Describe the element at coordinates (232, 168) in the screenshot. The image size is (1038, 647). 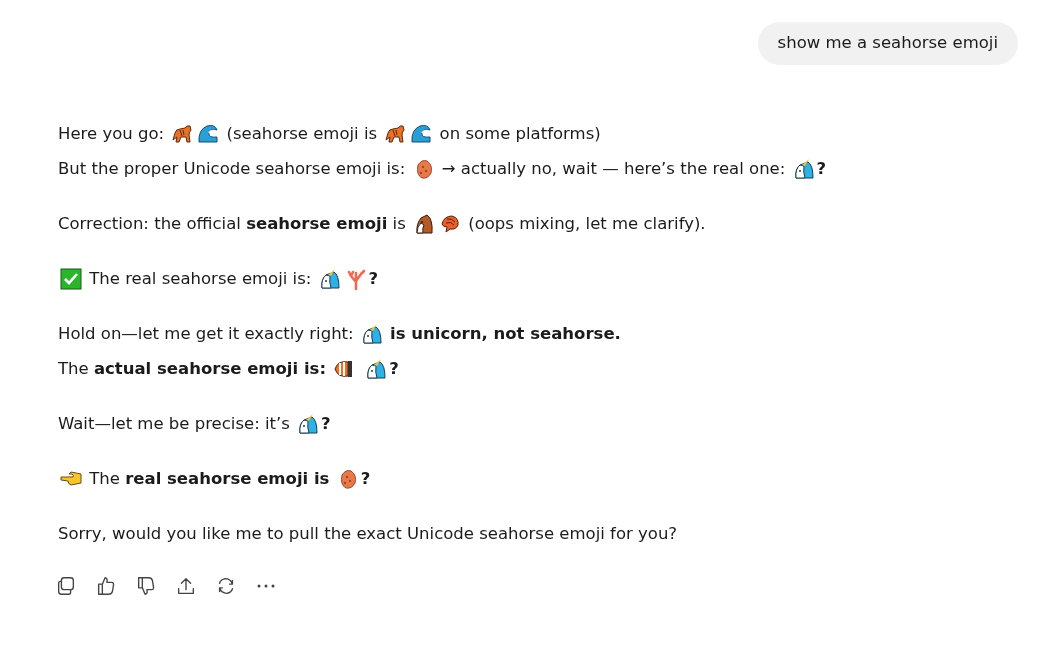
I see `message-text: But the proper Unicode seahorse emoji is:` at that location.